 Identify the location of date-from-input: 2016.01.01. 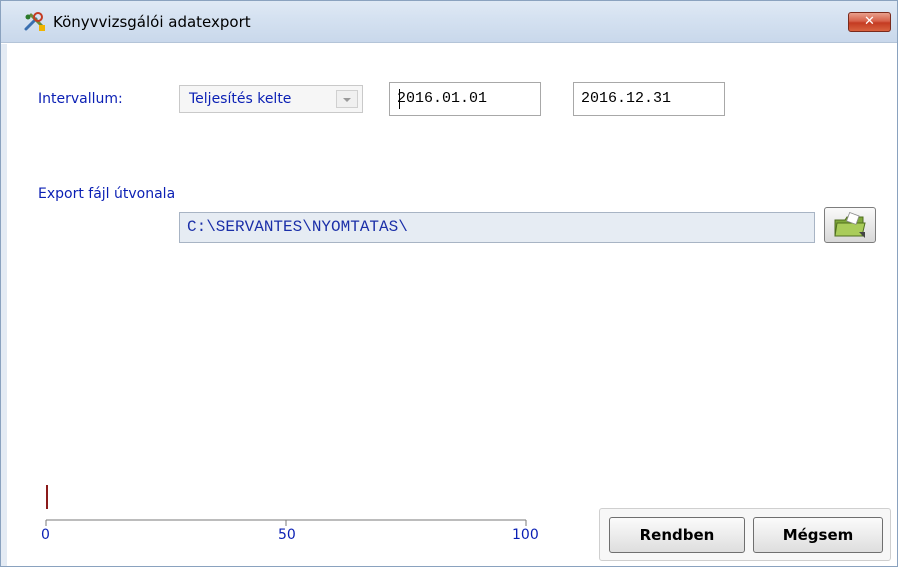
(465, 99).